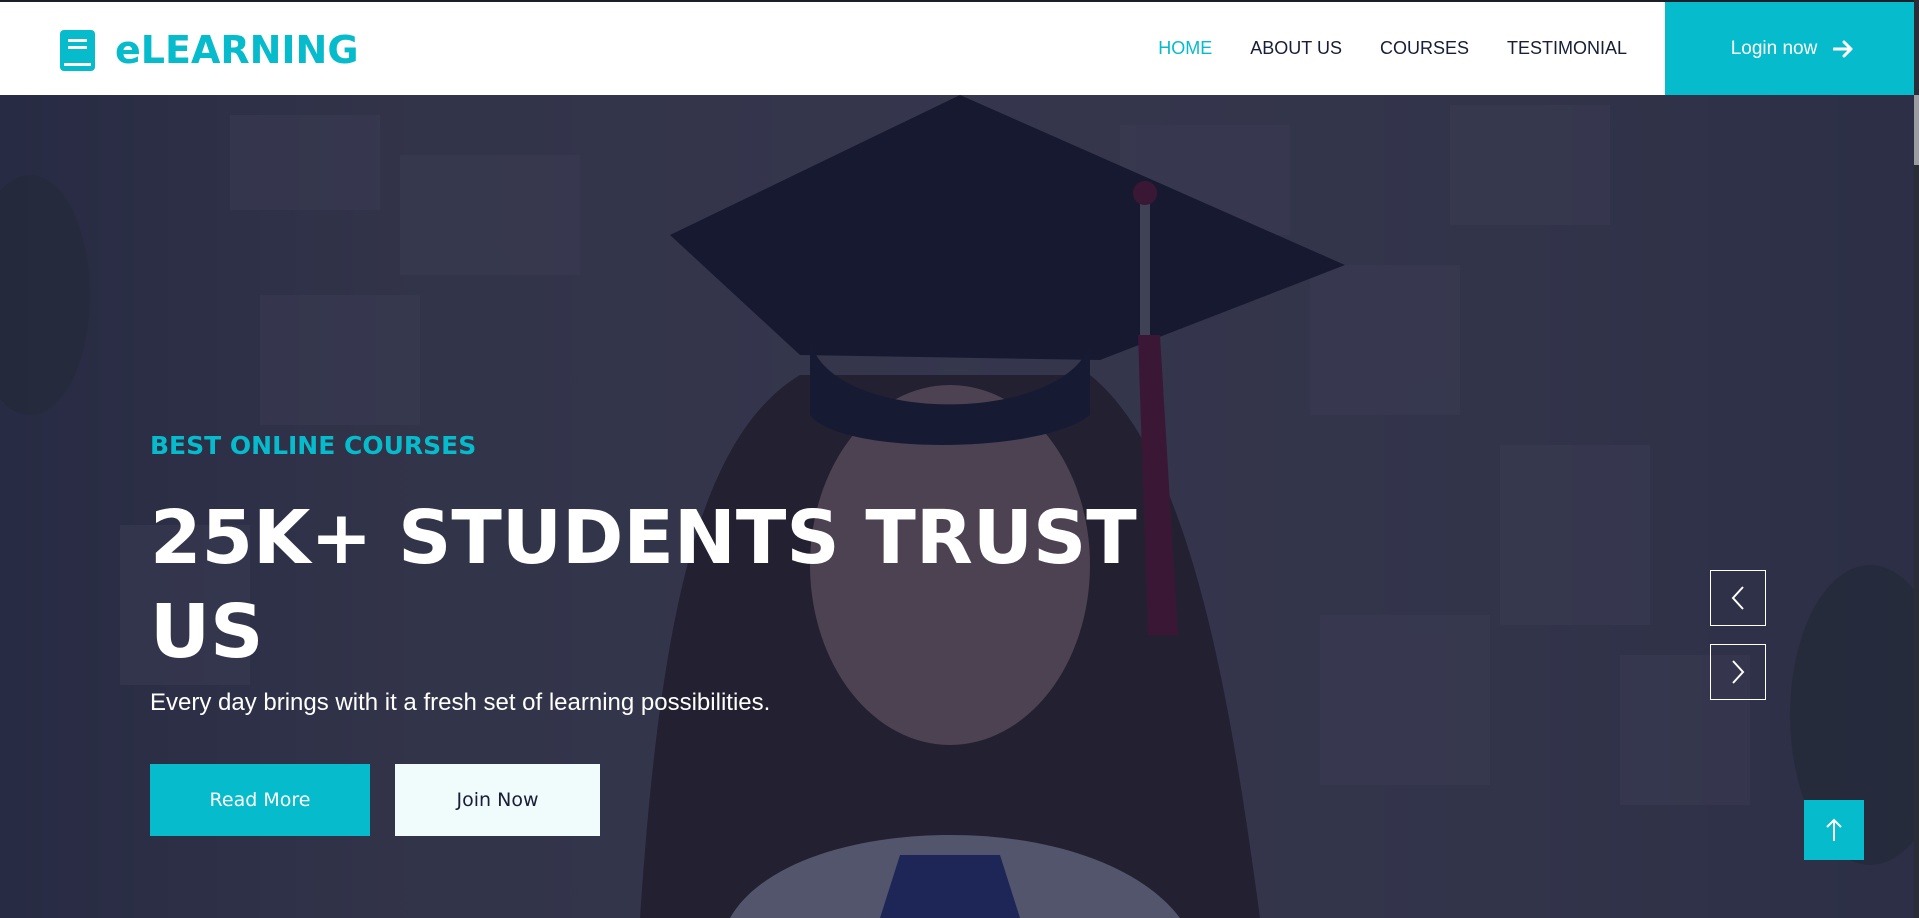 Image resolution: width=1919 pixels, height=918 pixels. Describe the element at coordinates (643, 585) in the screenshot. I see `hero-title: 25K+ STUDENTS TRUST US` at that location.